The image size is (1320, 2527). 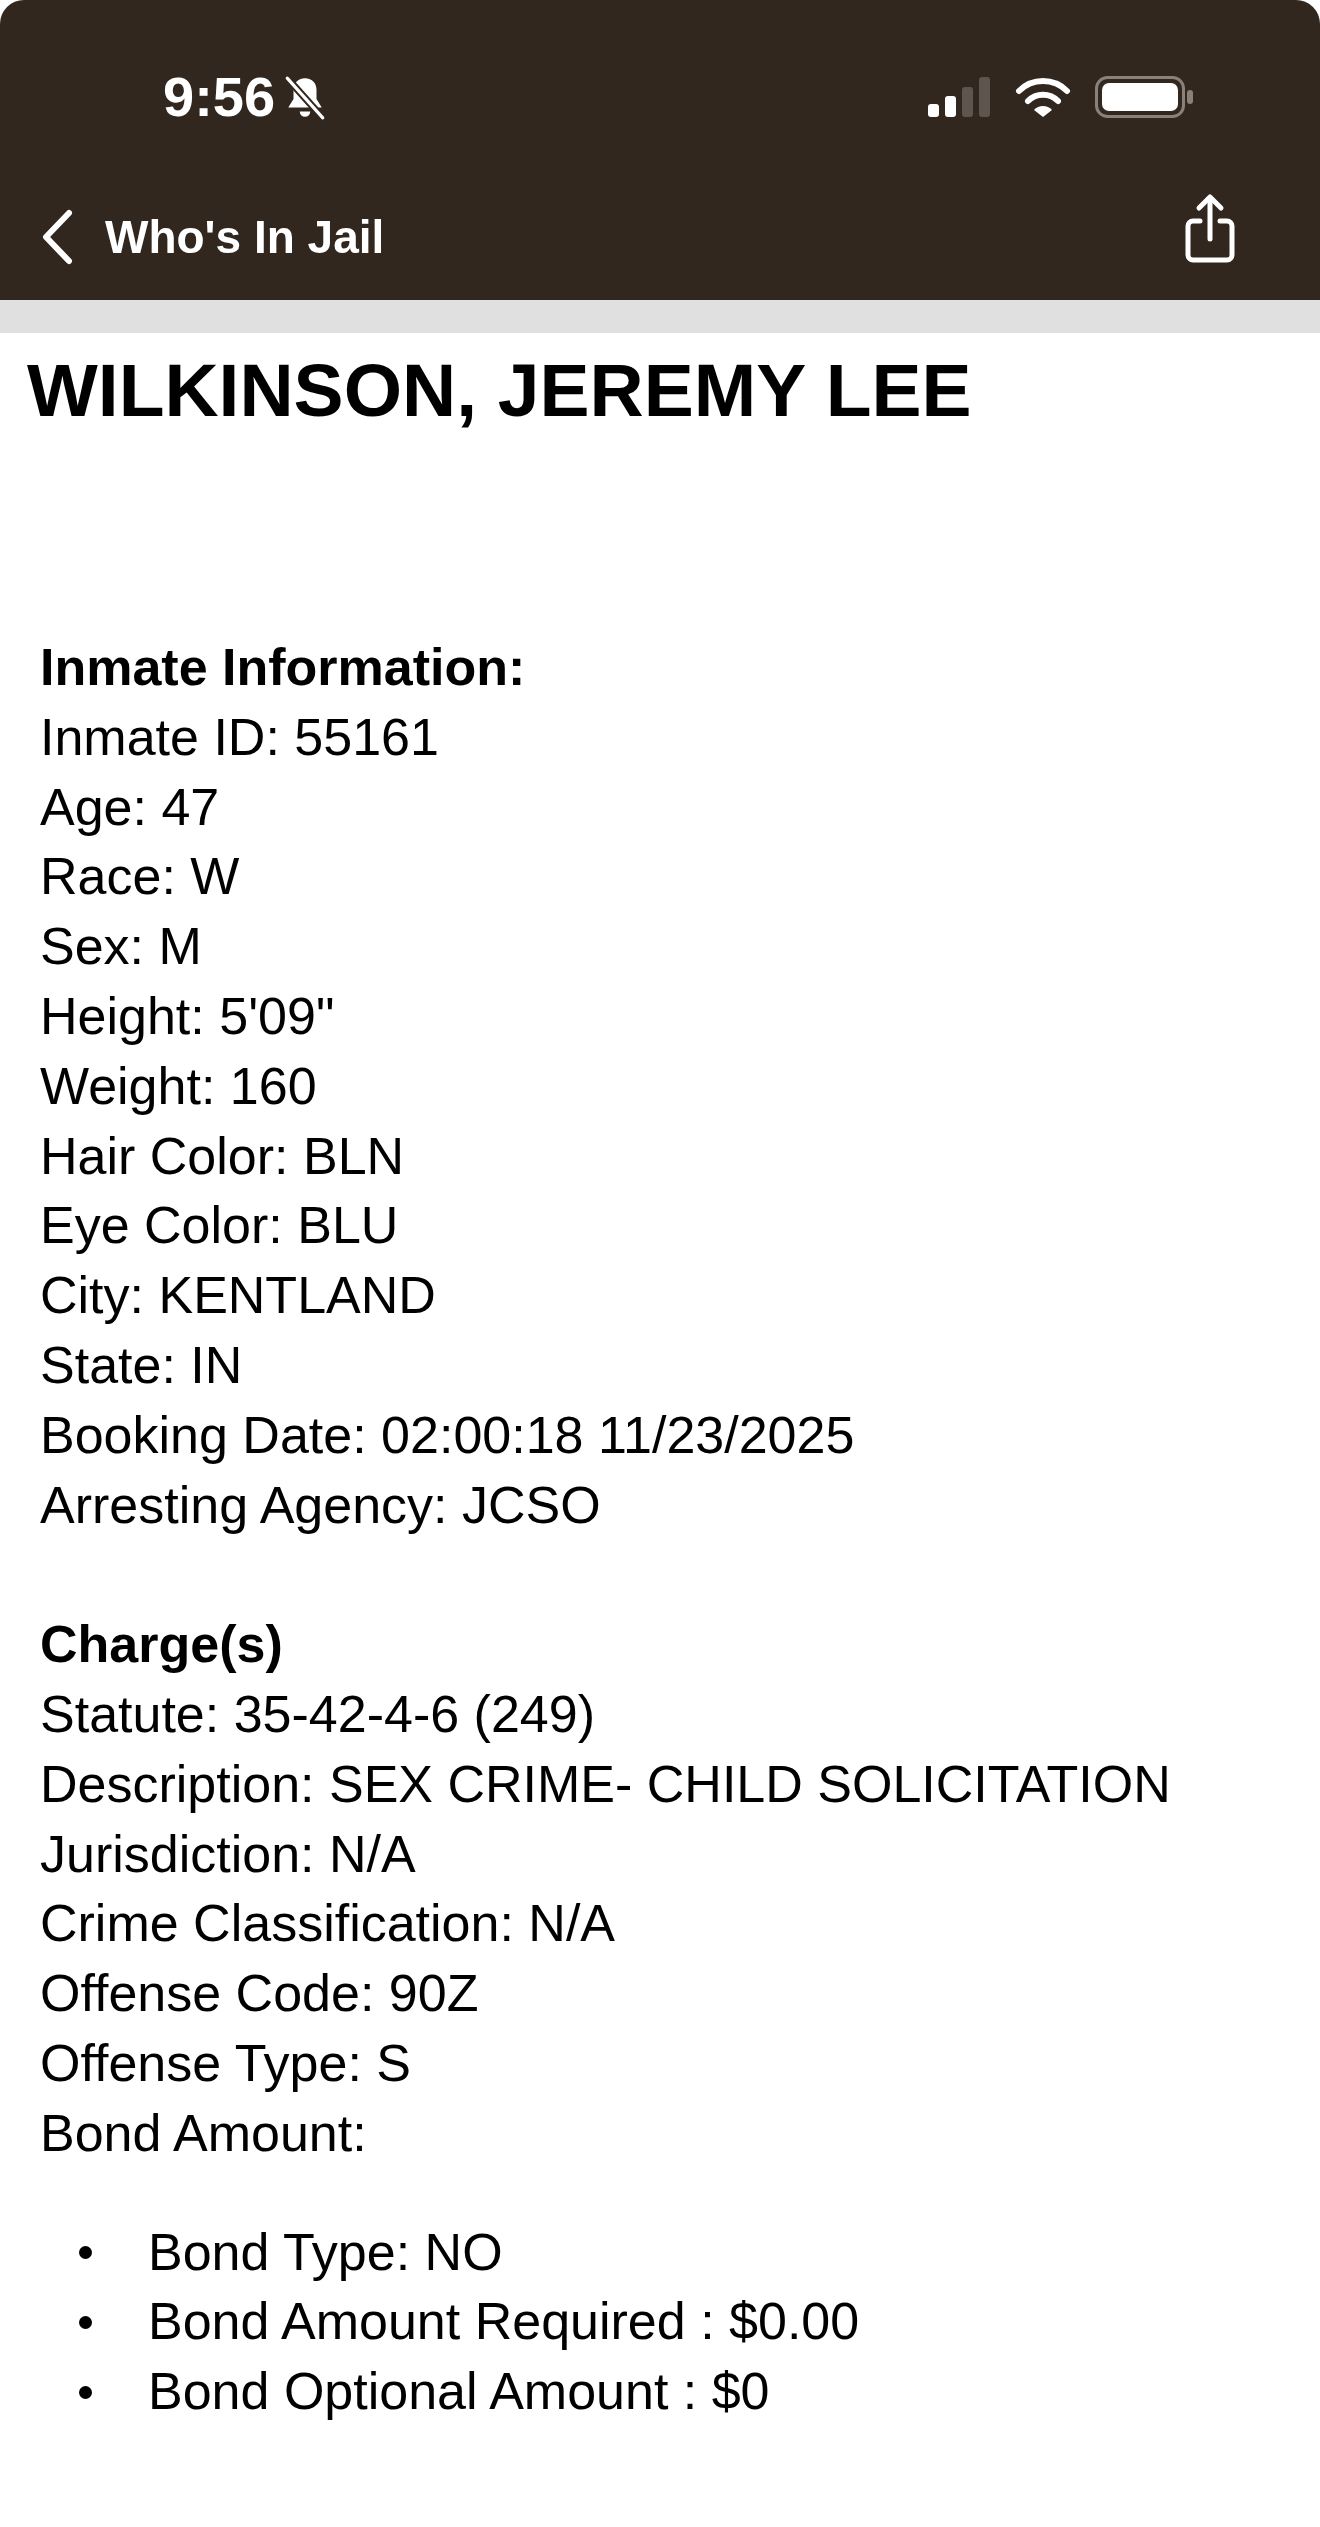 I want to click on detail-text: Arresting Agency: JCSO, so click(x=320, y=1505).